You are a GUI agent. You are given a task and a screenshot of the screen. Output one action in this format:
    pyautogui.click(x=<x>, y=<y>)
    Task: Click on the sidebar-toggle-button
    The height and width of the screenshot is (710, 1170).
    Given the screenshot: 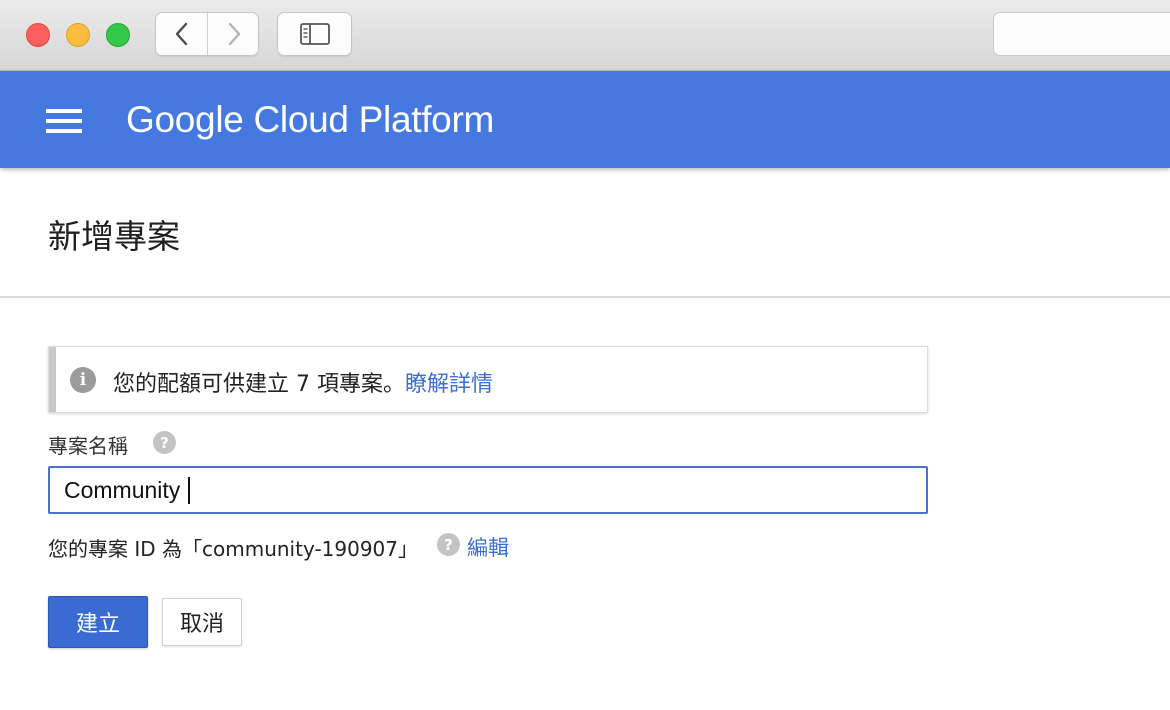 What is the action you would take?
    pyautogui.click(x=314, y=34)
    